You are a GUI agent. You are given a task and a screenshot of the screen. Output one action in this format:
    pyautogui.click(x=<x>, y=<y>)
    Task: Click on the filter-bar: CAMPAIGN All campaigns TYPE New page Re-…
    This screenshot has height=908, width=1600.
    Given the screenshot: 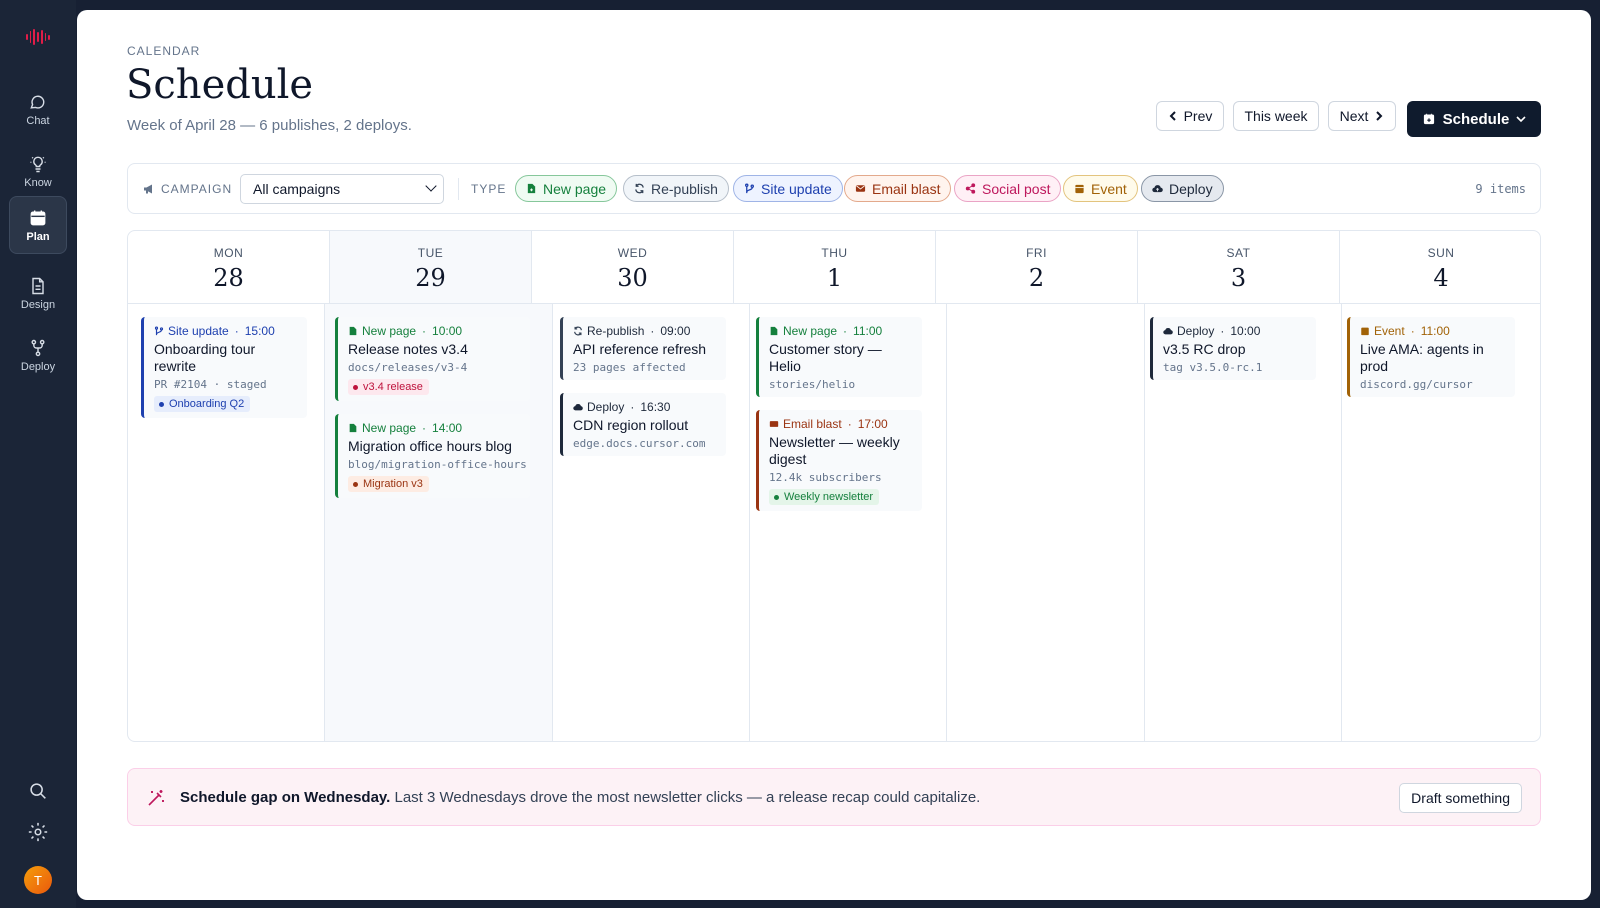 What is the action you would take?
    pyautogui.click(x=834, y=188)
    